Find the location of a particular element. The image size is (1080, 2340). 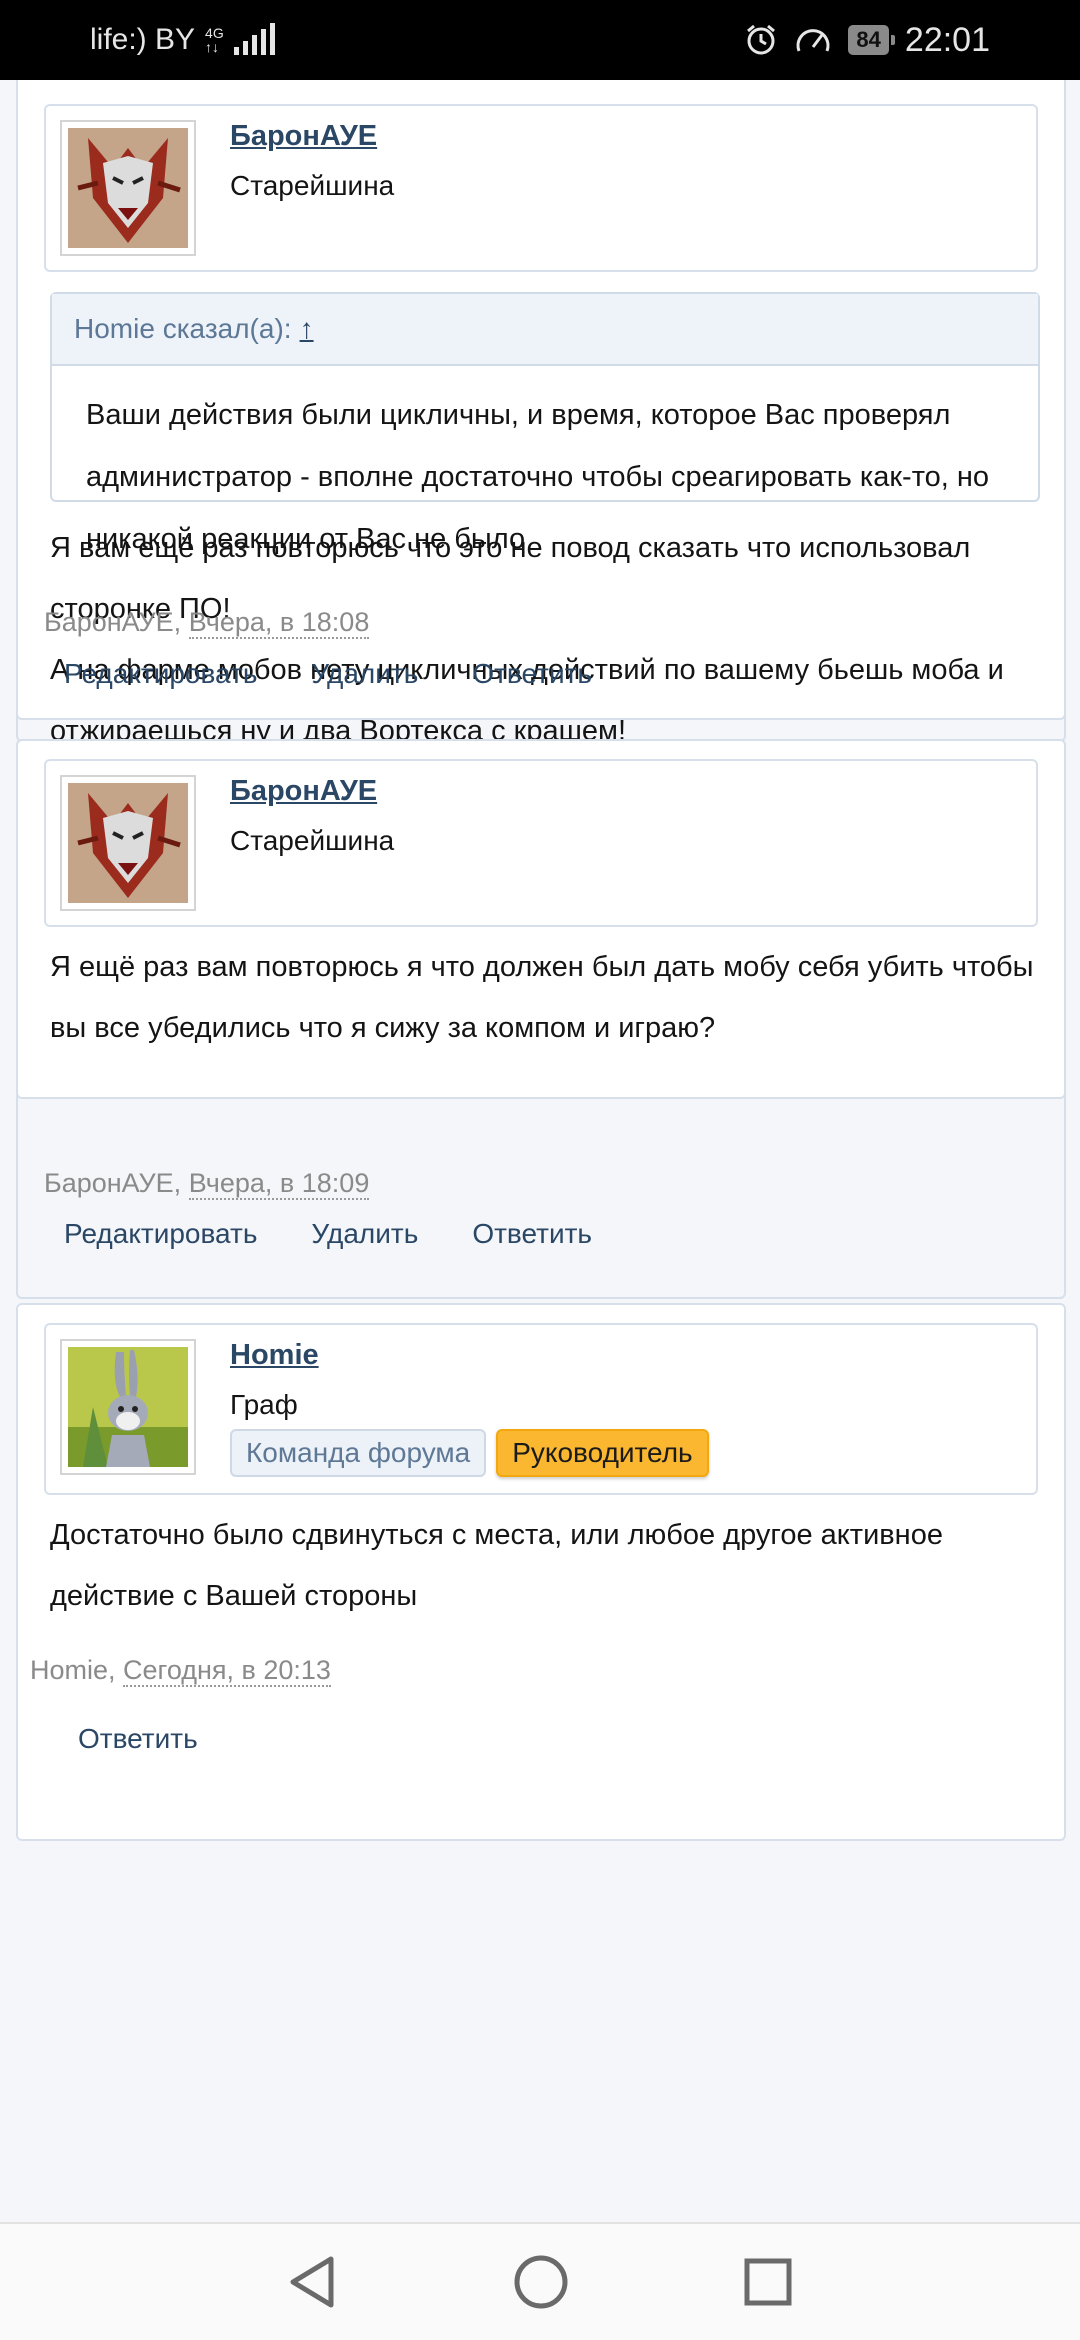

post-meta: БаронАУЕ, Вчера, в 18:09 is located at coordinates (207, 1184).